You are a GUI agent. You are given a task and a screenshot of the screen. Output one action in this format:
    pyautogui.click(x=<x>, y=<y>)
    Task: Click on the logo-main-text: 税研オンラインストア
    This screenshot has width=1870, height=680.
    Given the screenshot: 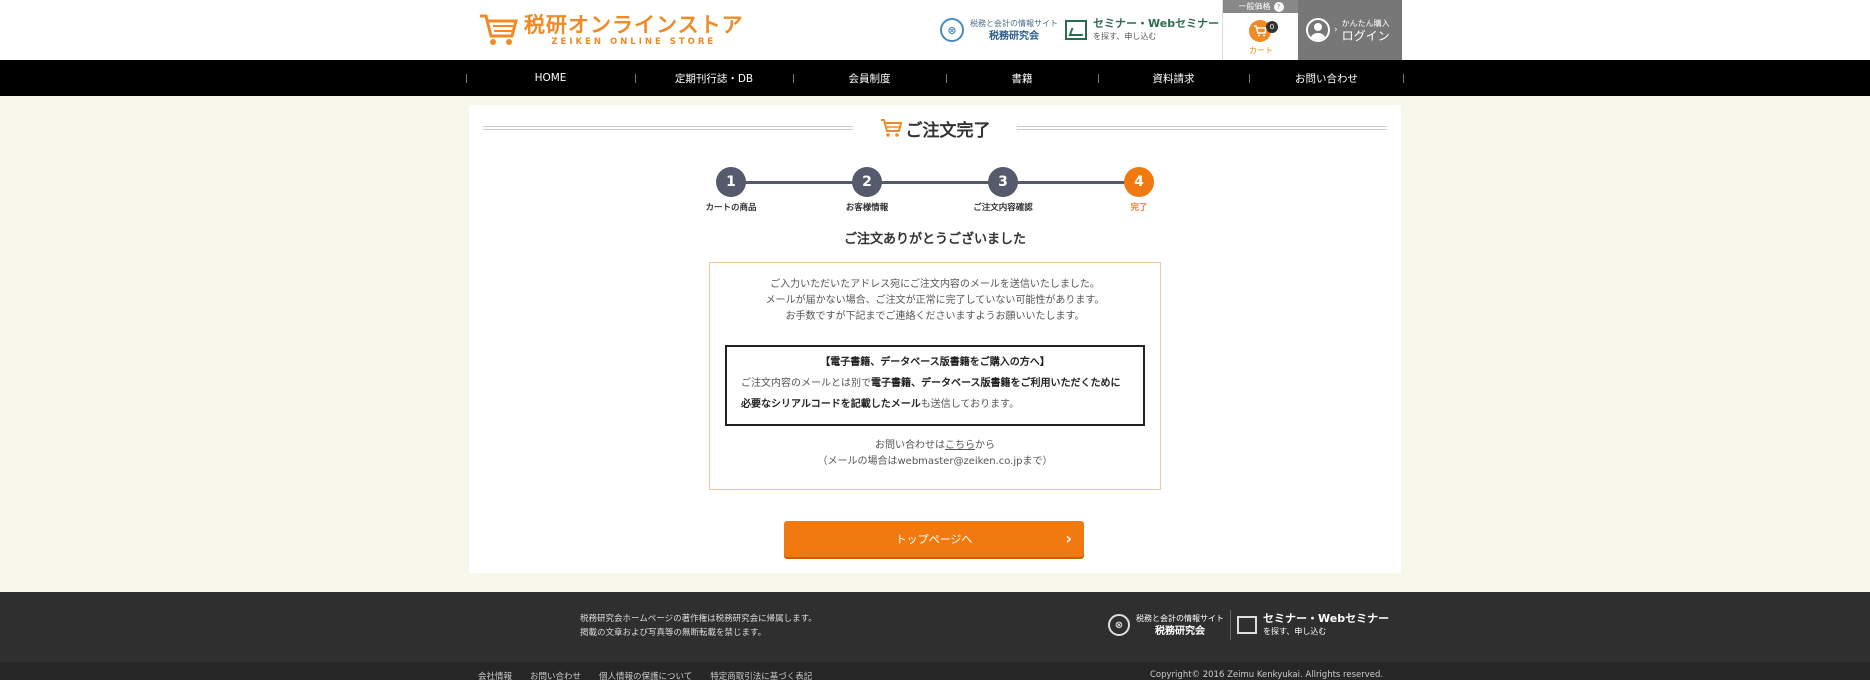 What is the action you would take?
    pyautogui.click(x=634, y=25)
    